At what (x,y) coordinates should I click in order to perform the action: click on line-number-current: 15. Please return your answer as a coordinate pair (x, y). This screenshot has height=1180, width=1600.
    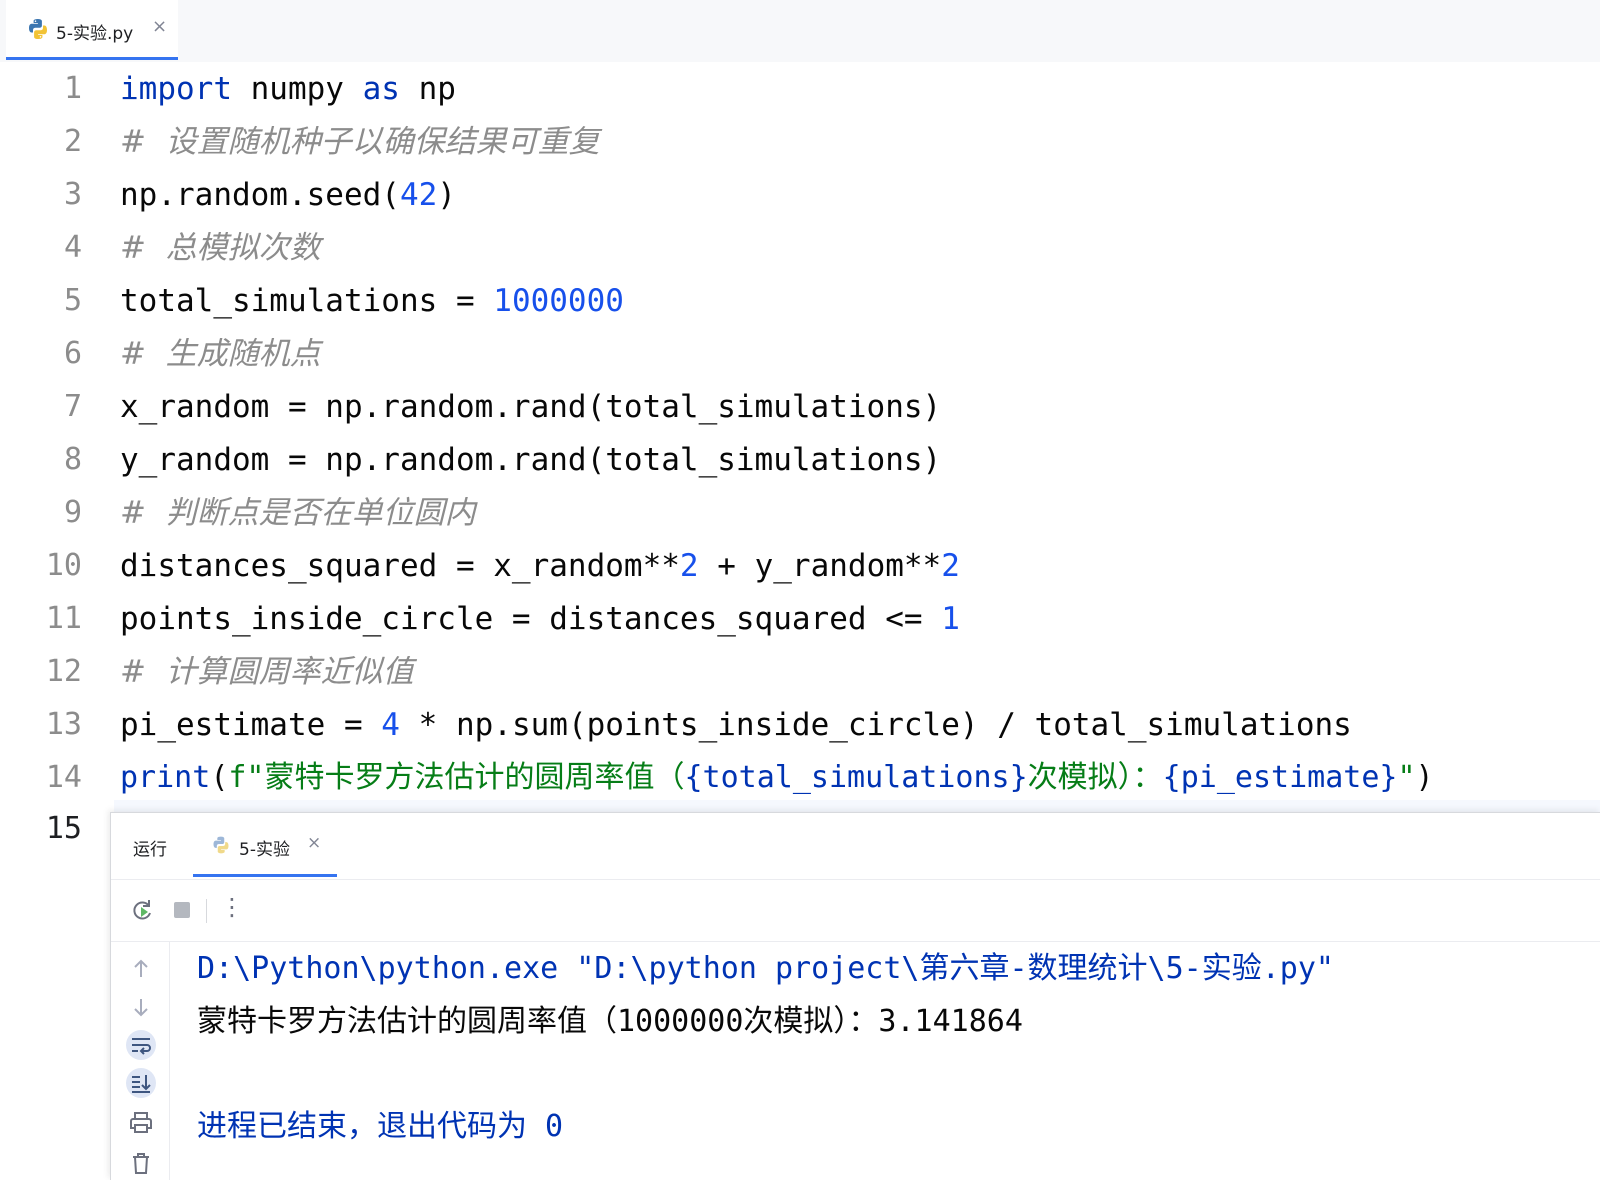
    Looking at the image, I should click on (63, 828).